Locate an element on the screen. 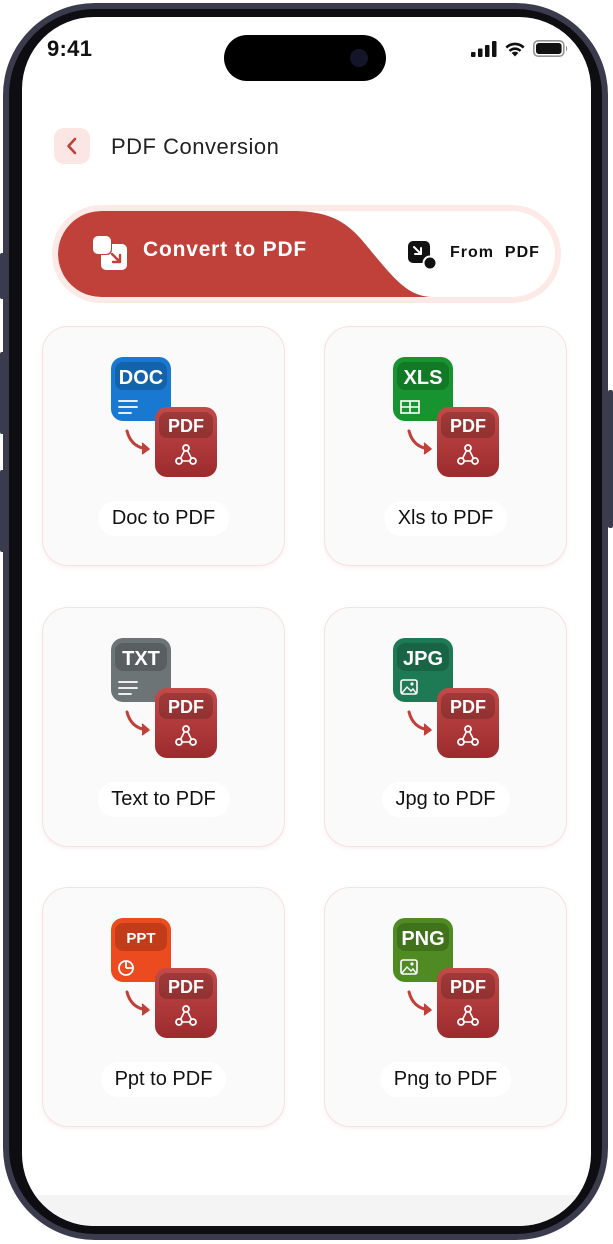 The width and height of the screenshot is (613, 1244). action-button is located at coordinates (2, 276).